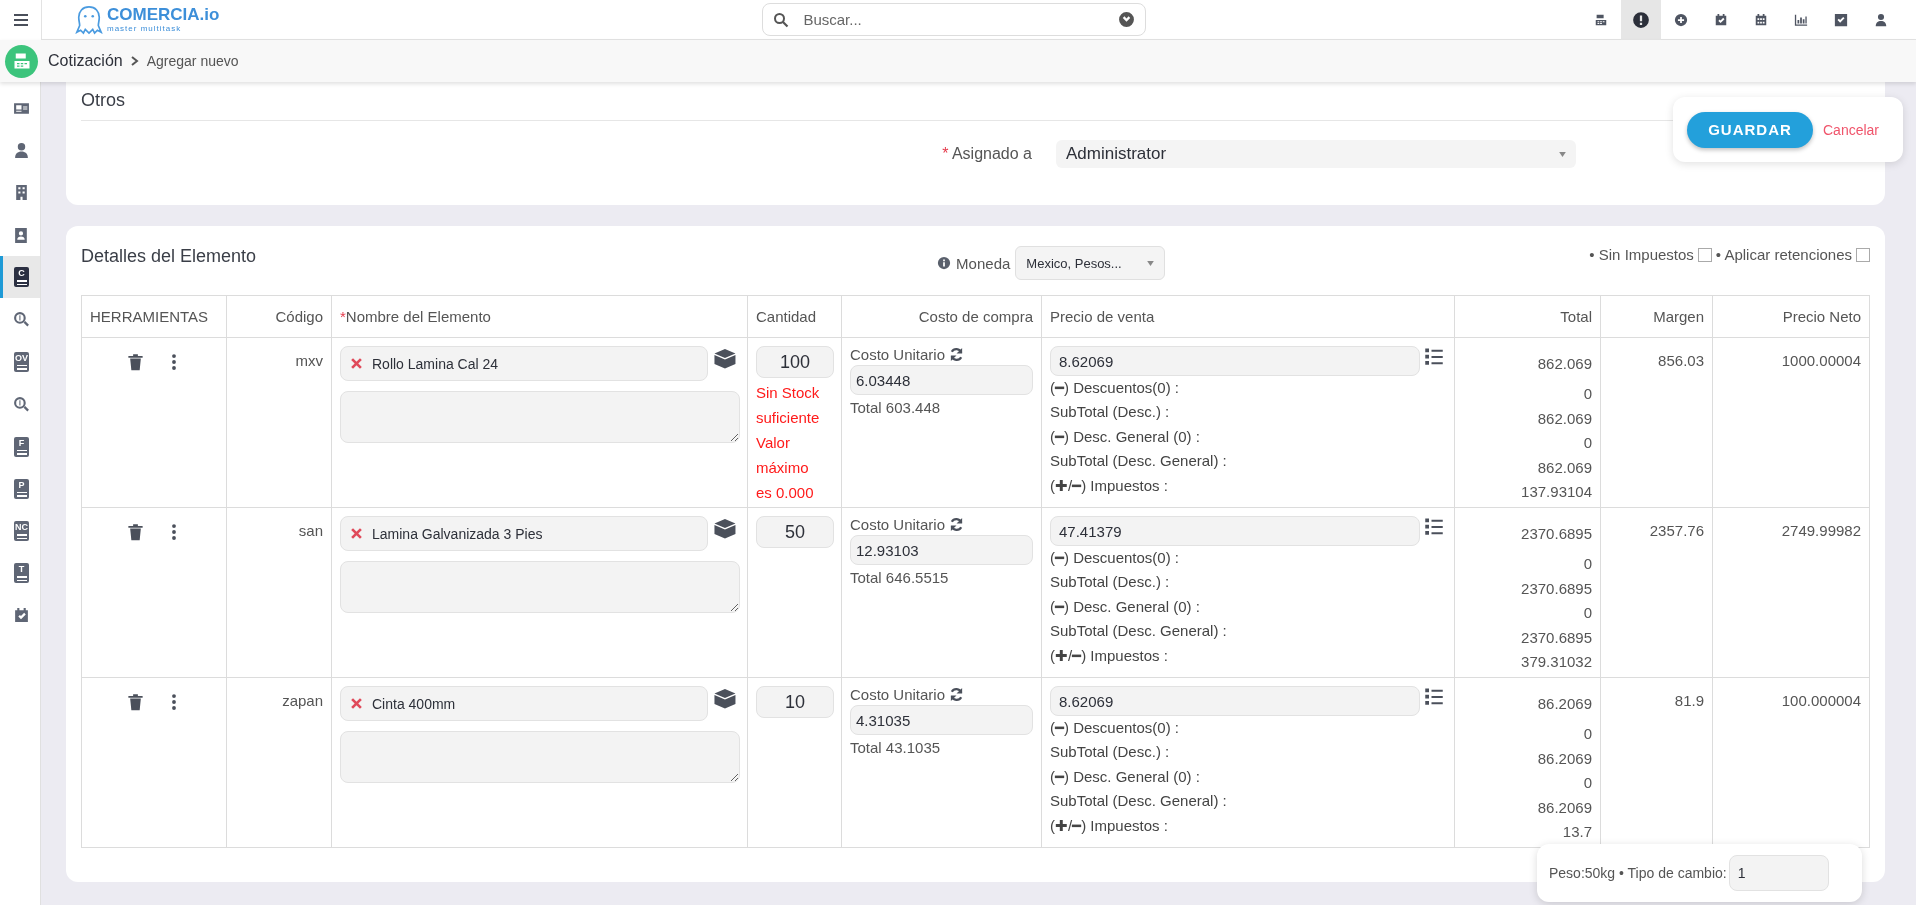 This screenshot has height=905, width=1916. Describe the element at coordinates (1127, 19) in the screenshot. I see `chevron-down-icon` at that location.